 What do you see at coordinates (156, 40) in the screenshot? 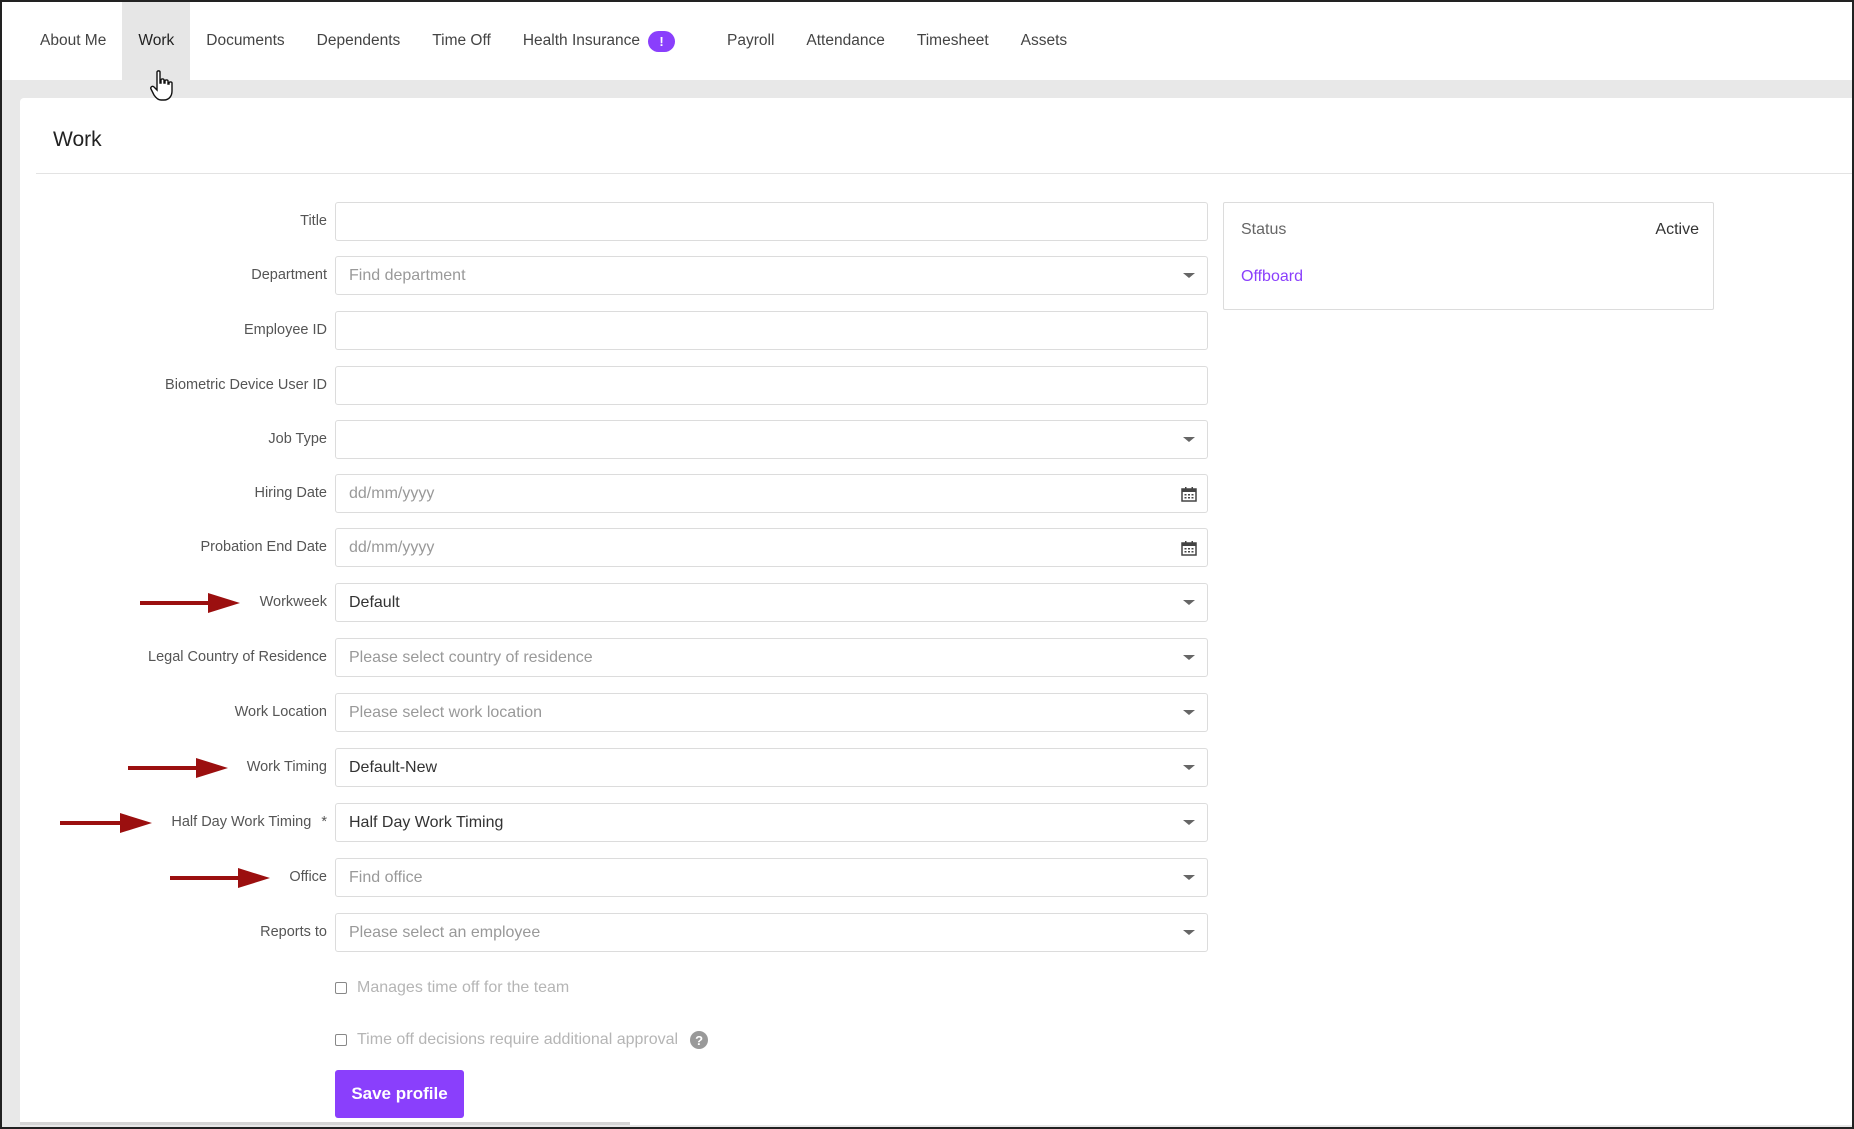
I see `tab-label: Work` at bounding box center [156, 40].